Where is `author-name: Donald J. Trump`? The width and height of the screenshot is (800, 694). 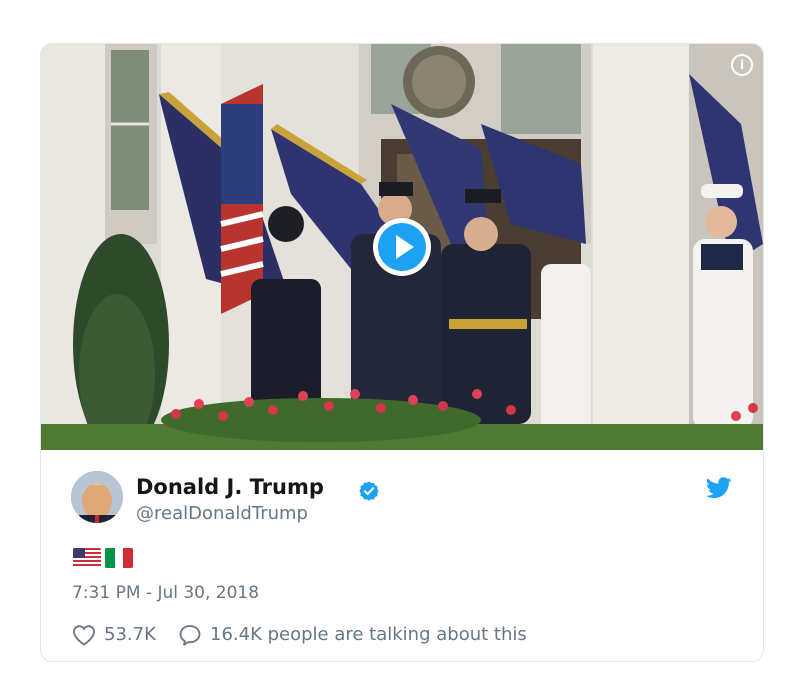 author-name: Donald J. Trump is located at coordinates (230, 487).